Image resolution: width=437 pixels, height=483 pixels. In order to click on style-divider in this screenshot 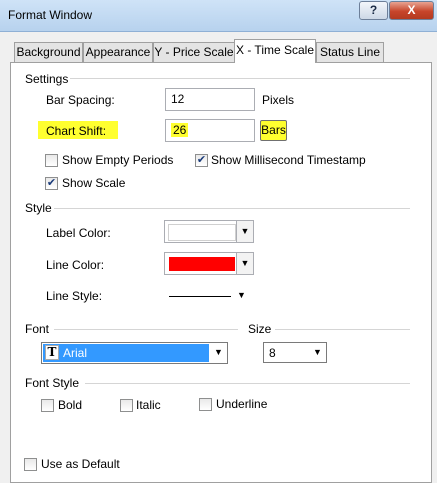, I will do `click(232, 208)`.